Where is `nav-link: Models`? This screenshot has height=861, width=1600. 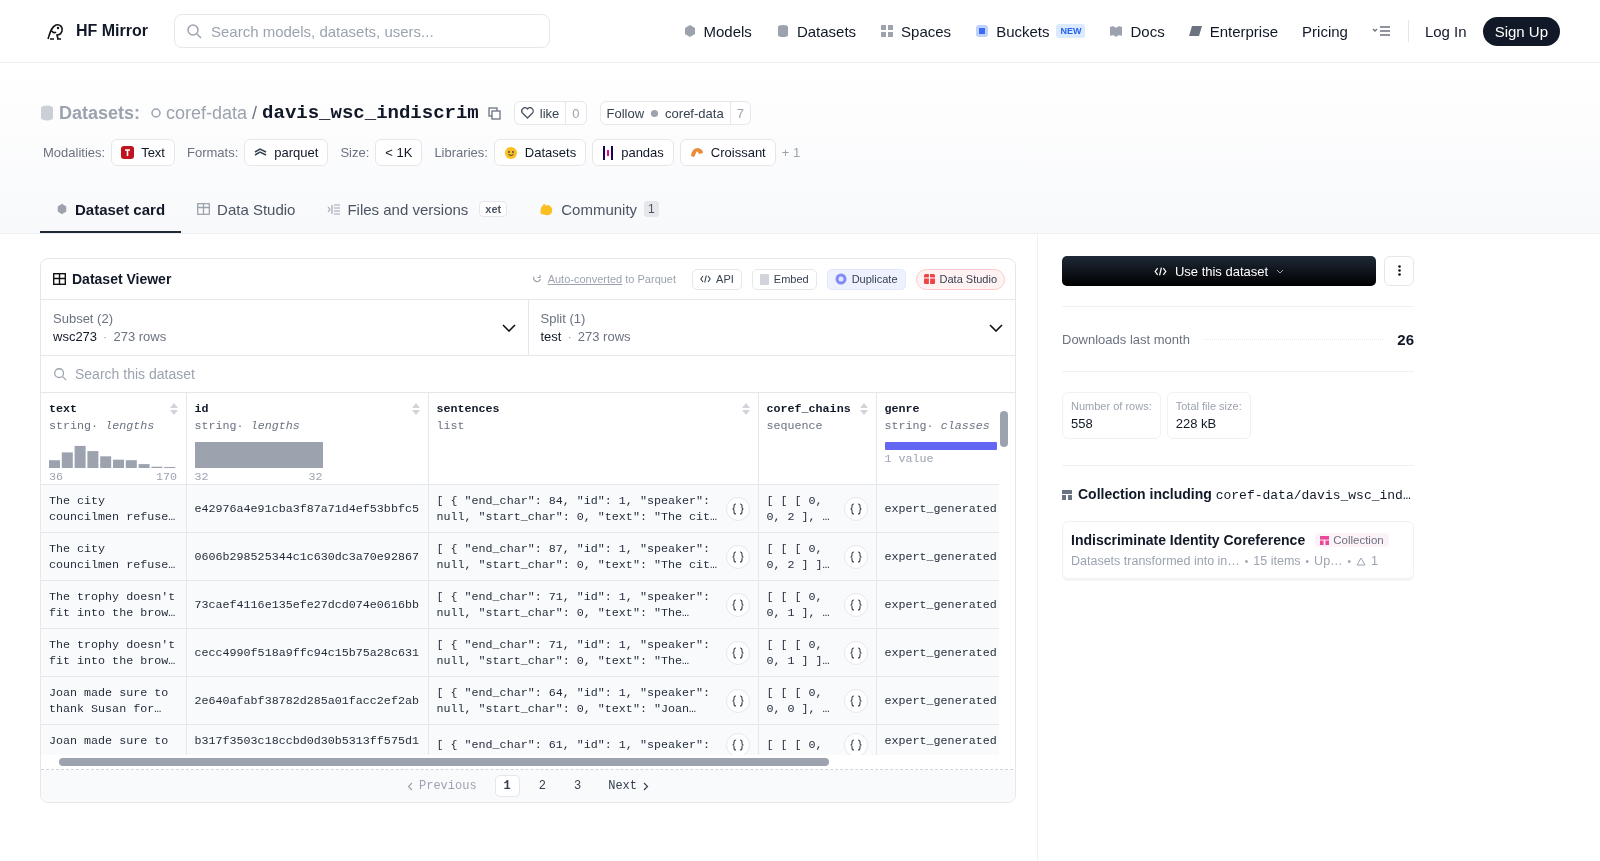 nav-link: Models is located at coordinates (717, 31).